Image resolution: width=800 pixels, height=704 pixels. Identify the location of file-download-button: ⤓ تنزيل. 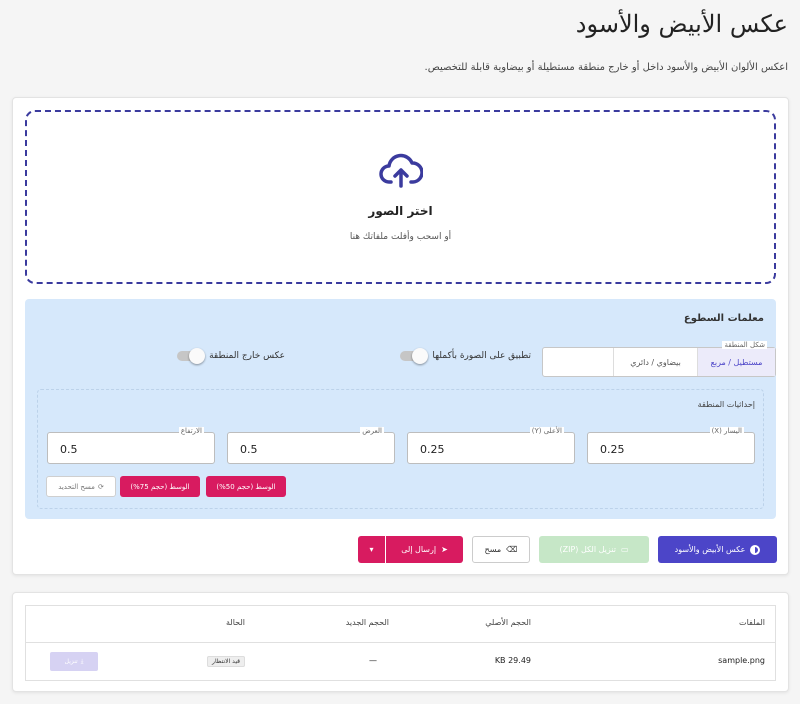
(74, 661).